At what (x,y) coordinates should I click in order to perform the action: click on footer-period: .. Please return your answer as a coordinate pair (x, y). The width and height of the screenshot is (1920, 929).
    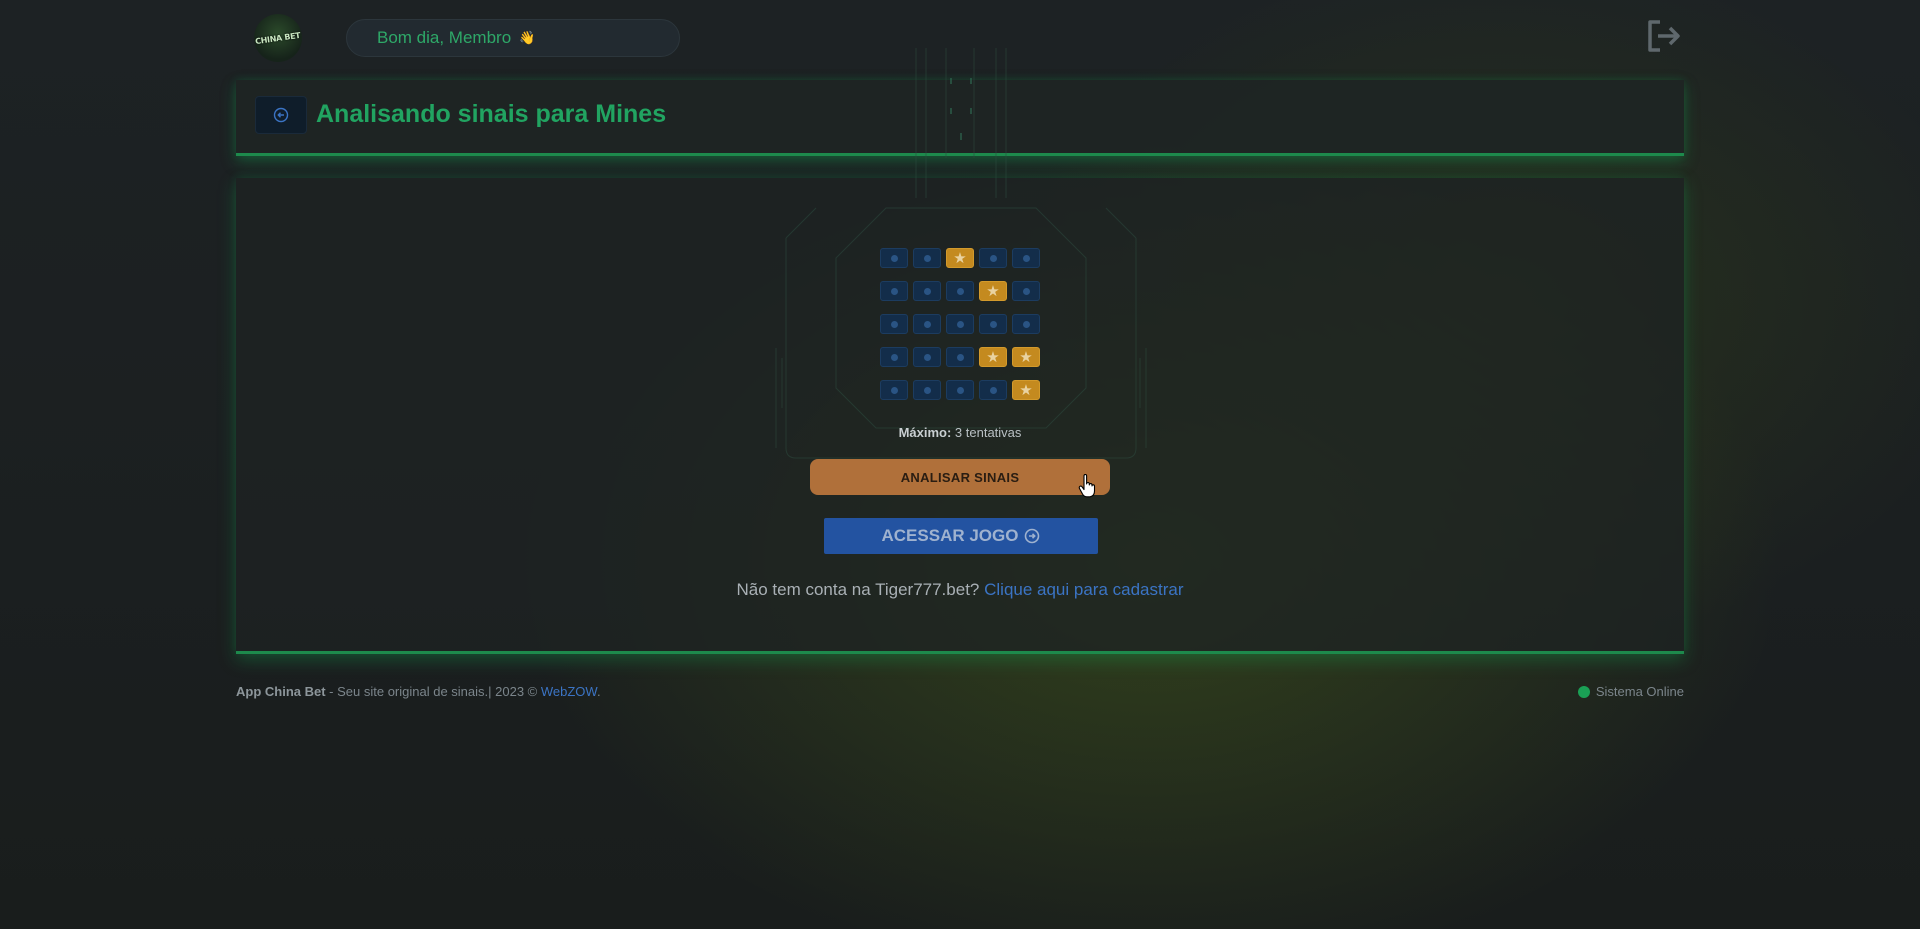
    Looking at the image, I should click on (598, 691).